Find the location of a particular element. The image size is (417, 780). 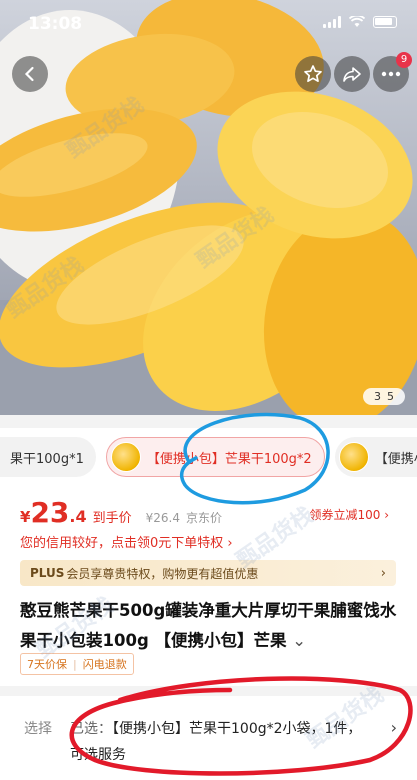

status-bar: 13:08 is located at coordinates (208, 23).